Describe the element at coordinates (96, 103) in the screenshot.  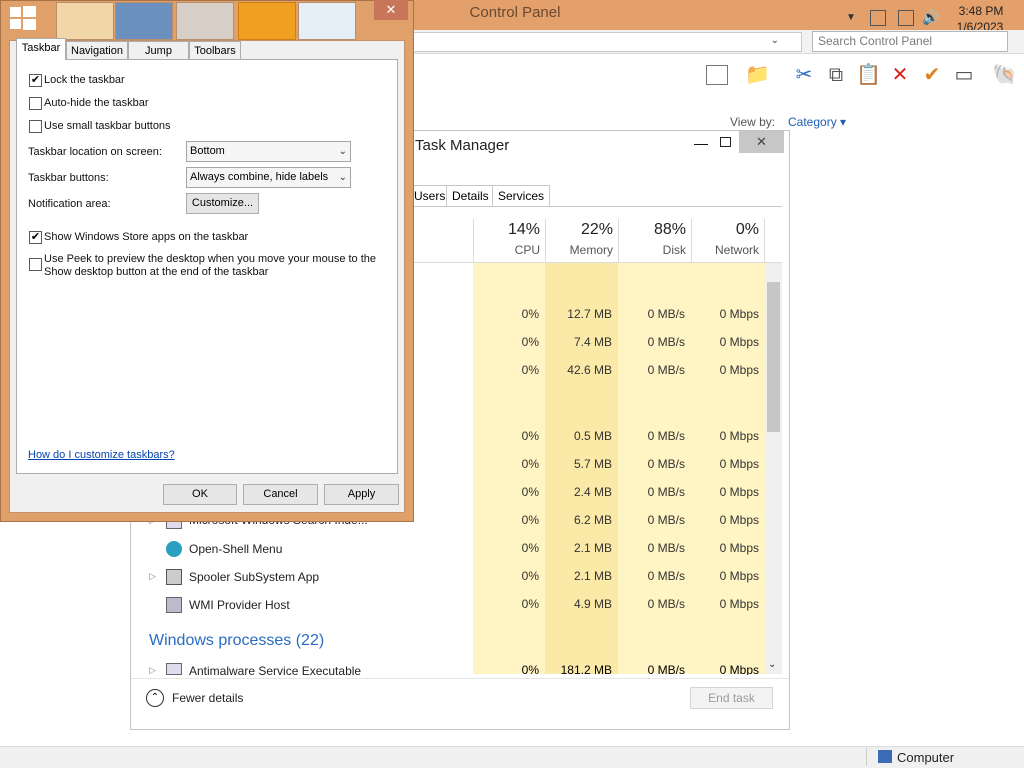
I see `auto-hide-label: Auto-hide the taskbar` at that location.